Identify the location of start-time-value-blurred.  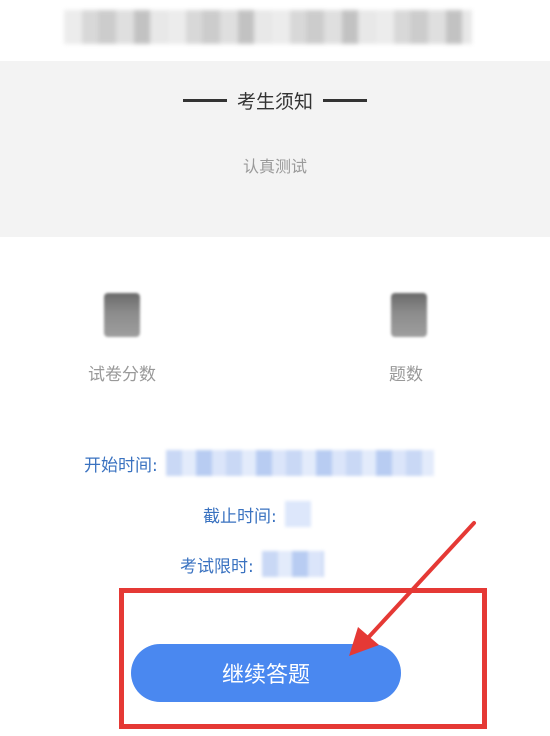
(299, 463).